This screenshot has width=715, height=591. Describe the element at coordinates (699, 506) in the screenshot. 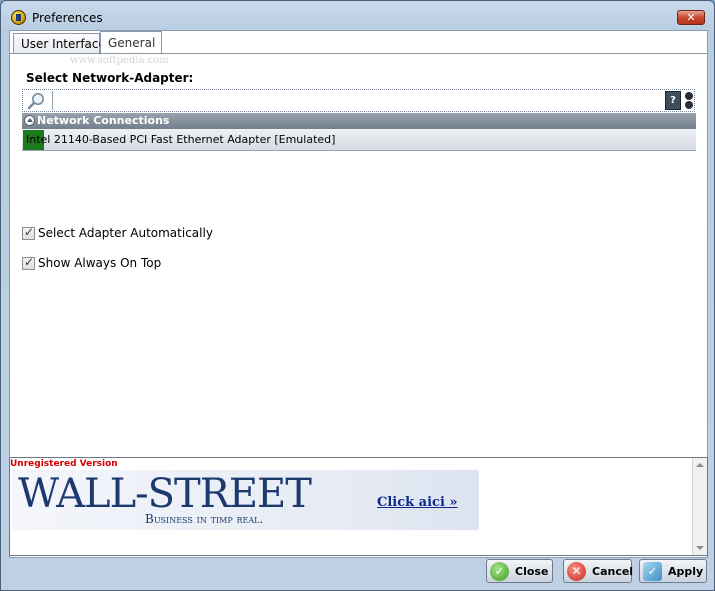

I see `ad-scrollbar` at that location.